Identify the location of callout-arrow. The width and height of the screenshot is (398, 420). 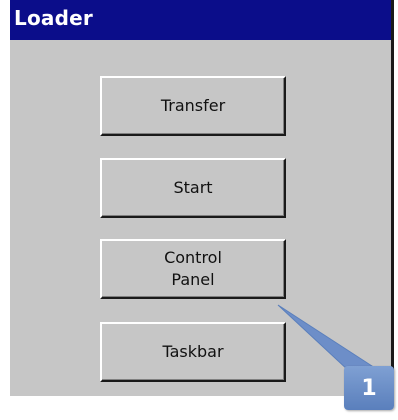
(325, 338).